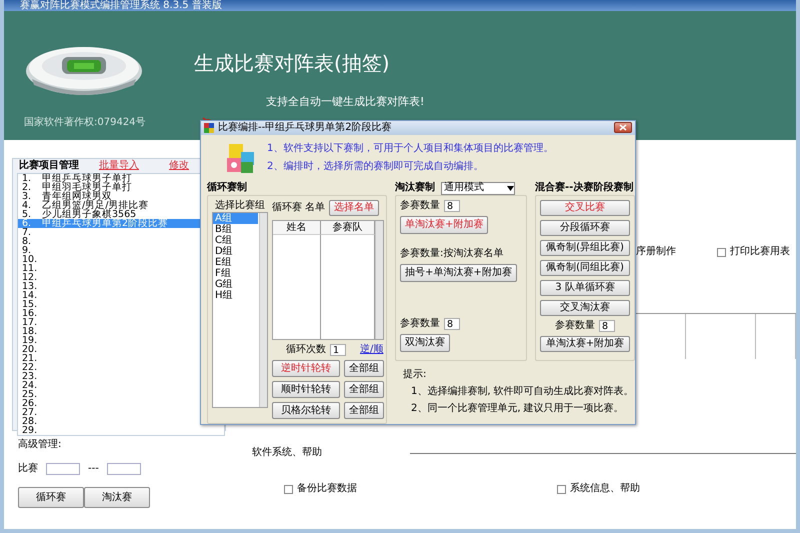 This screenshot has width=800, height=533. What do you see at coordinates (227, 188) in the screenshot?
I see `section-title: 循环赛制` at bounding box center [227, 188].